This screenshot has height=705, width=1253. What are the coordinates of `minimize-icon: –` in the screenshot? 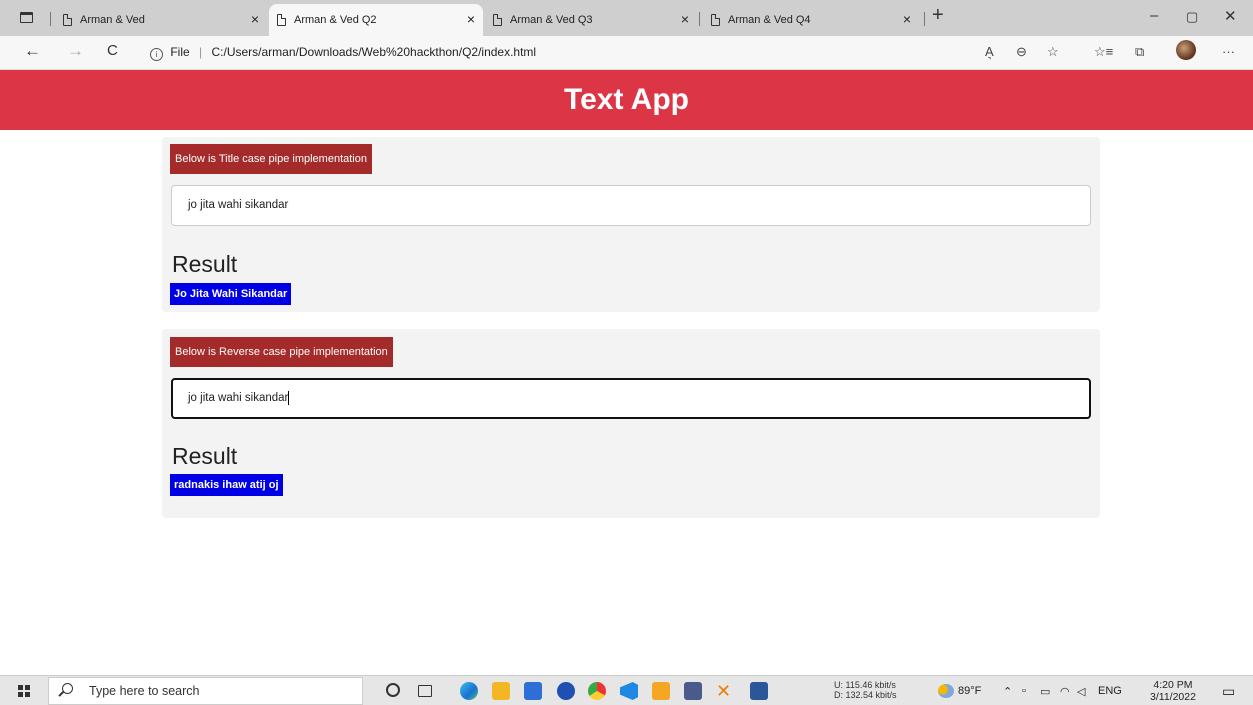 It's located at (1154, 15).